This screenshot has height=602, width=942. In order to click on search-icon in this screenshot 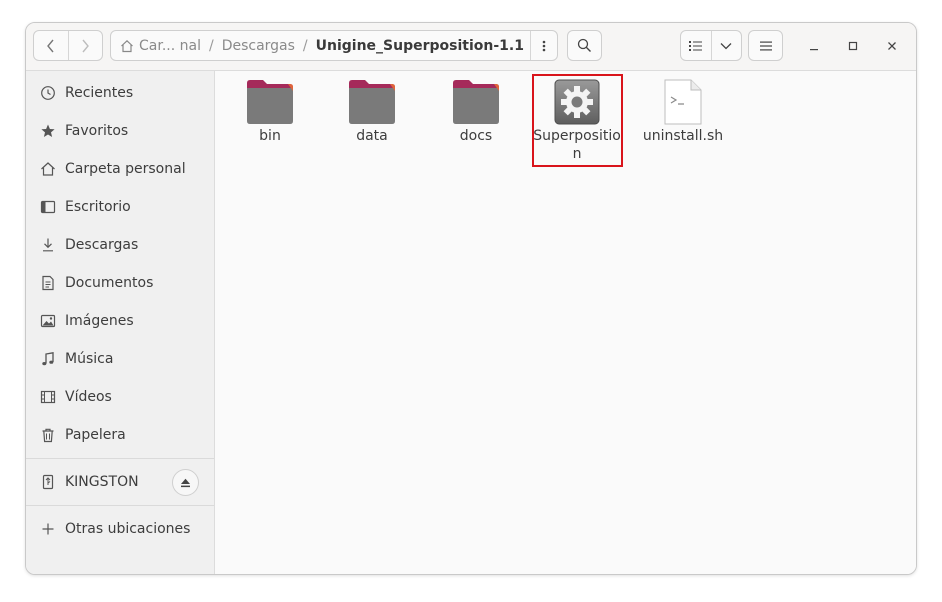, I will do `click(584, 45)`.